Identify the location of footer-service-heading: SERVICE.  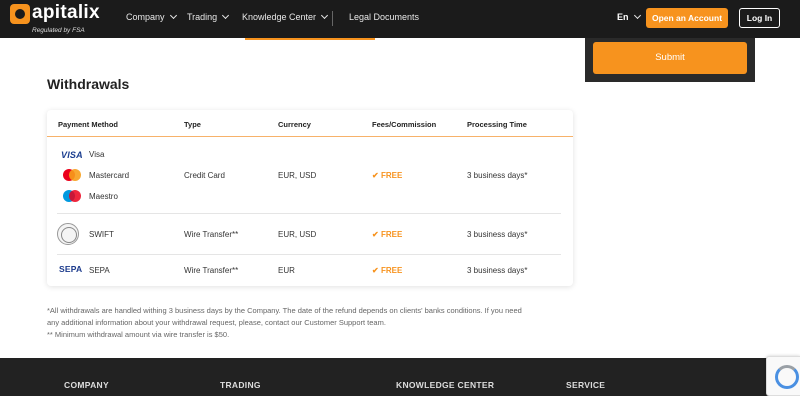
(586, 385).